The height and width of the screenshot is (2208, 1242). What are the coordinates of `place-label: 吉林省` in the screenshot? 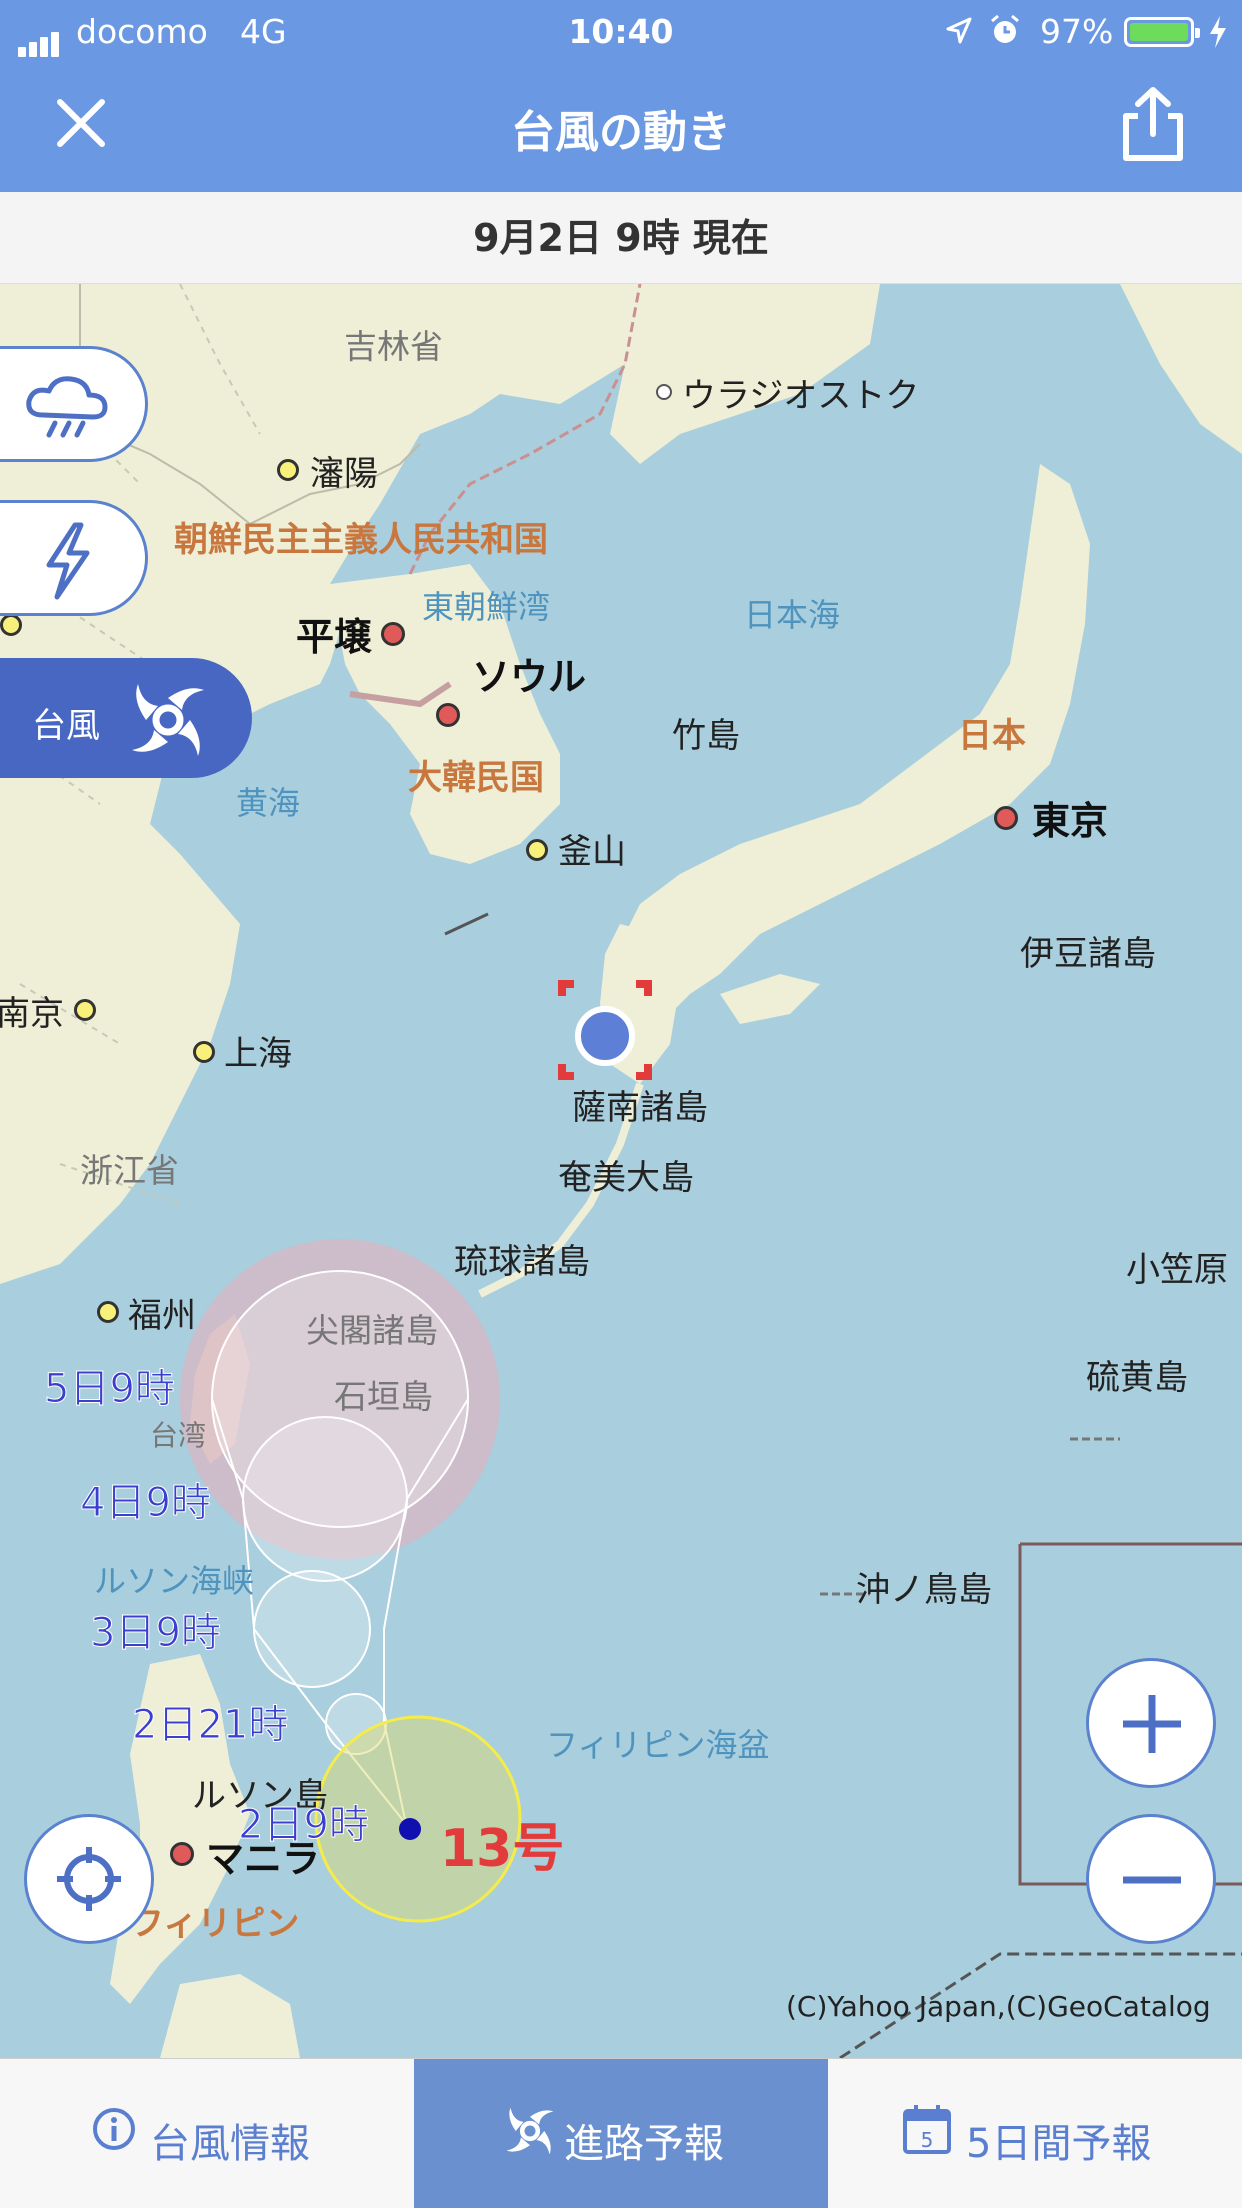 It's located at (393, 346).